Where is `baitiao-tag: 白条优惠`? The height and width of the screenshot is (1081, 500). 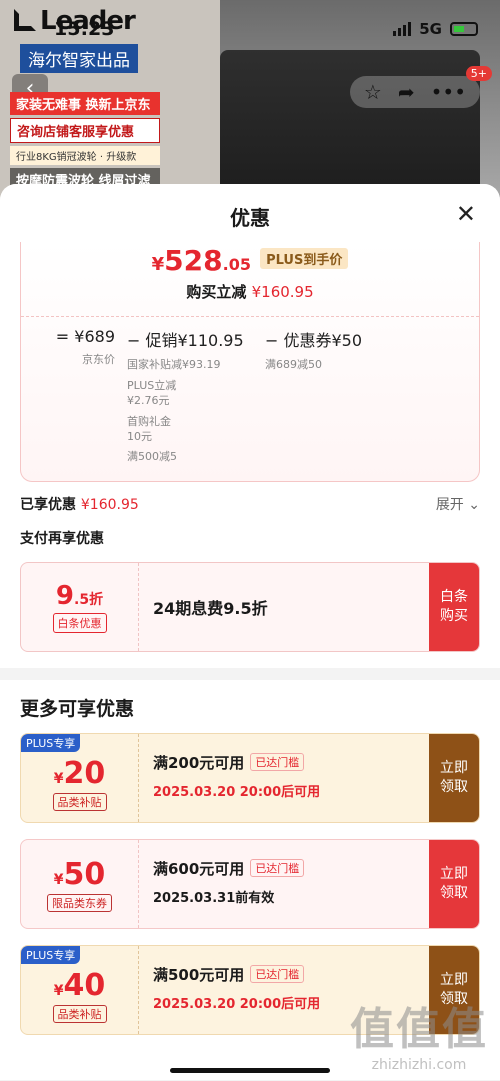 baitiao-tag: 白条优惠 is located at coordinates (79, 623).